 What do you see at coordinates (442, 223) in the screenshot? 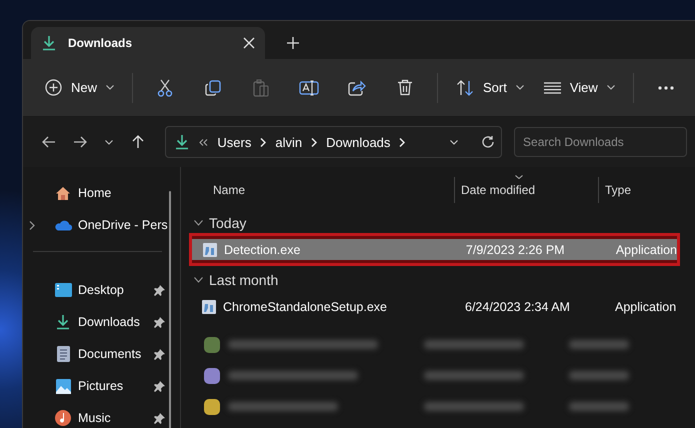
I see `group-header: Today` at bounding box center [442, 223].